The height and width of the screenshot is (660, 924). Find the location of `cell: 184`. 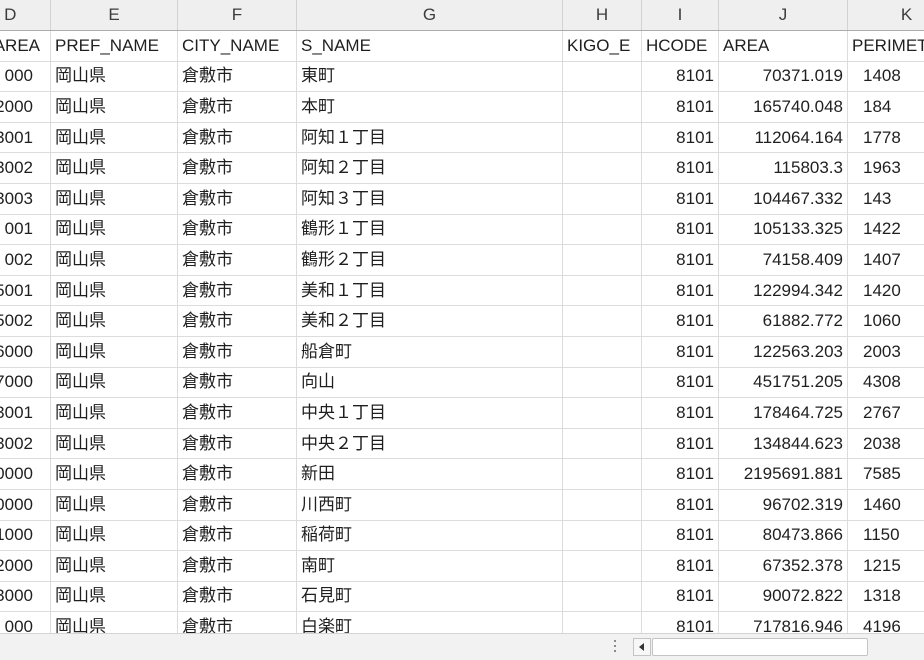

cell: 184 is located at coordinates (885, 107).